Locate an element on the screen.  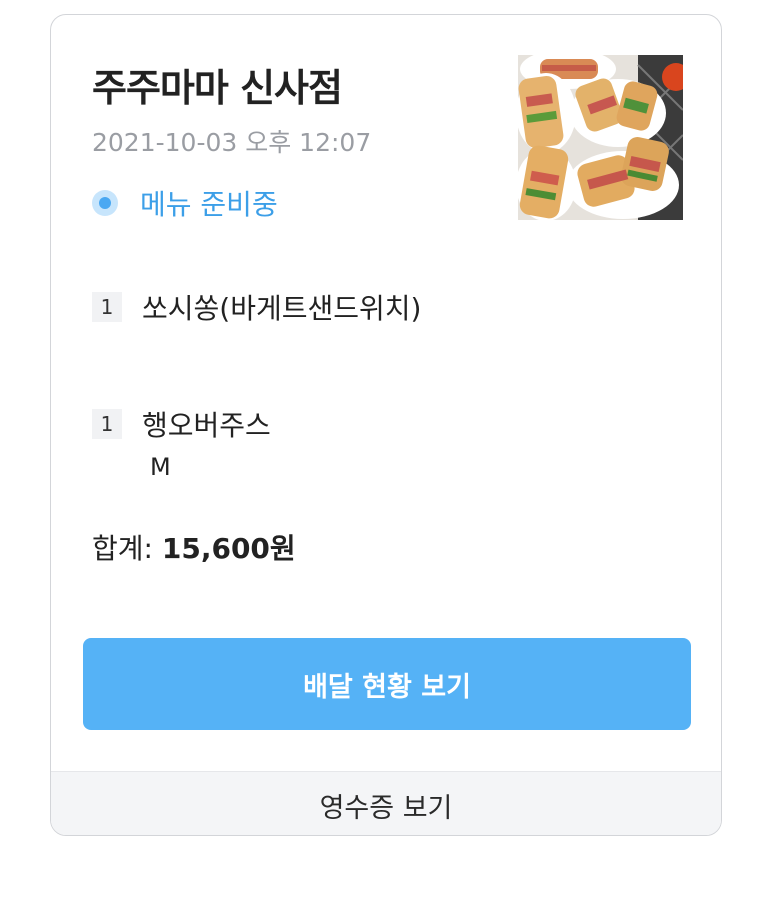
order-datetime: 2021-10-03 오후 12:07 is located at coordinates (232, 142).